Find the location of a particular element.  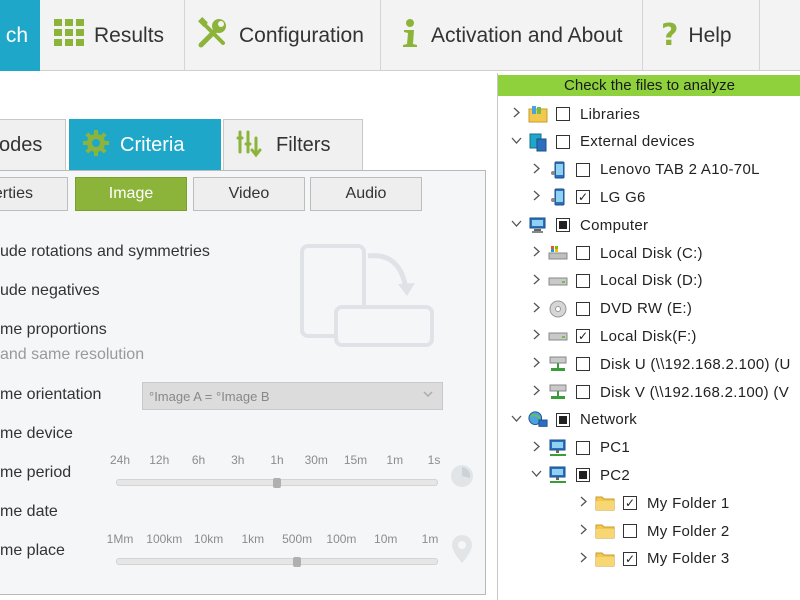

media-type-tabs: erties Image Video Audio is located at coordinates (243, 194).